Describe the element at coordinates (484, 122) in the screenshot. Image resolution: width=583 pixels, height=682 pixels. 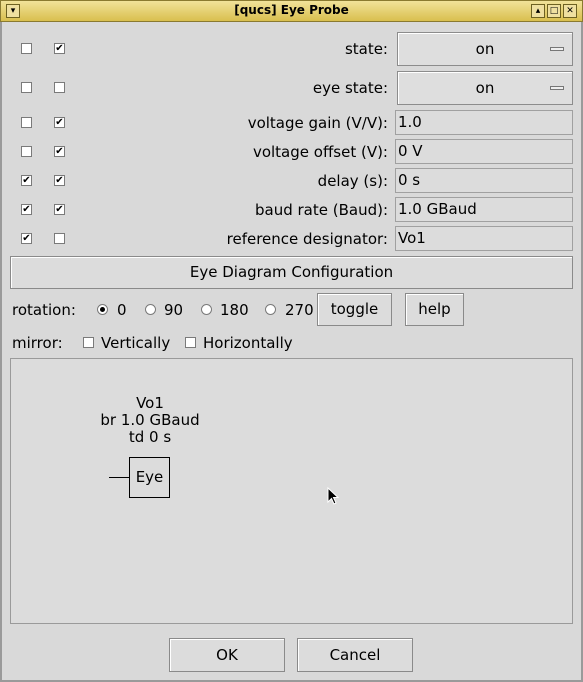
I see `voltage-gain-field: 1.0` at that location.